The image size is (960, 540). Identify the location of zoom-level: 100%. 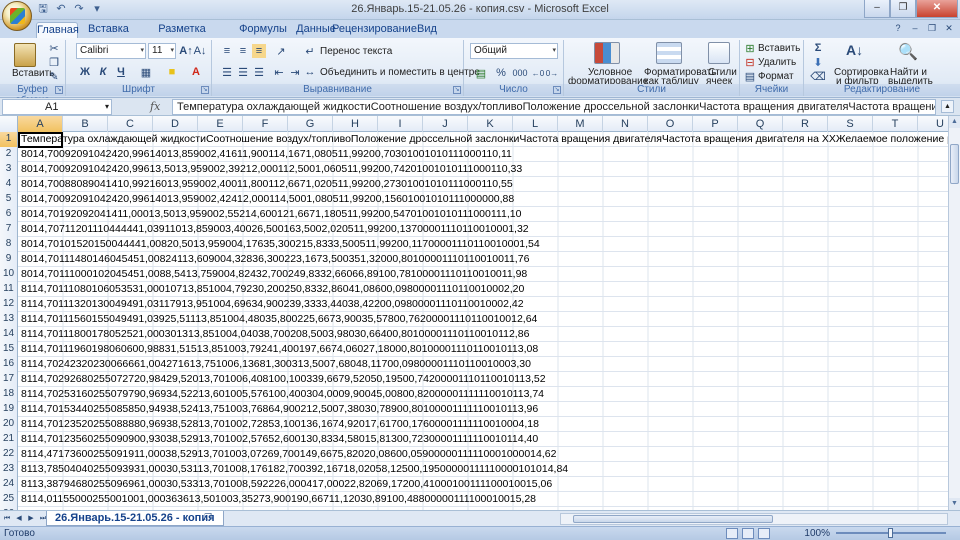
(817, 533).